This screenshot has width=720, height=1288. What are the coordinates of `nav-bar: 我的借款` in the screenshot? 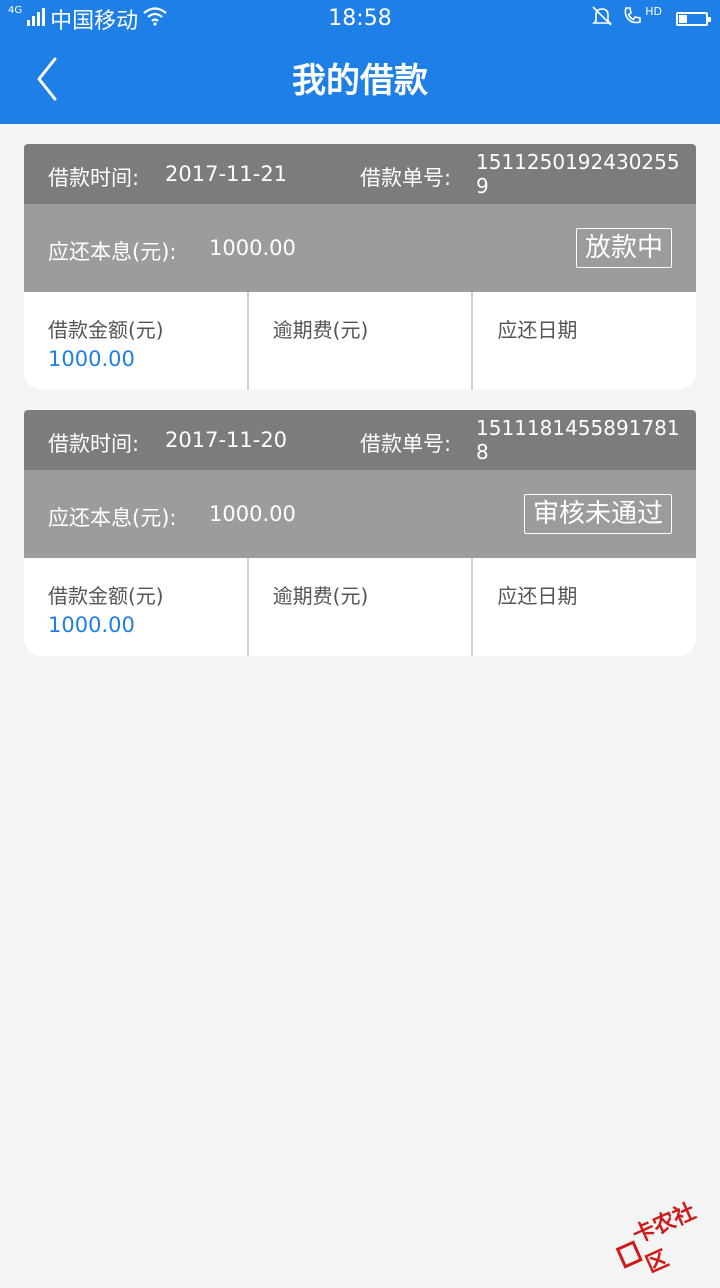 It's located at (360, 81).